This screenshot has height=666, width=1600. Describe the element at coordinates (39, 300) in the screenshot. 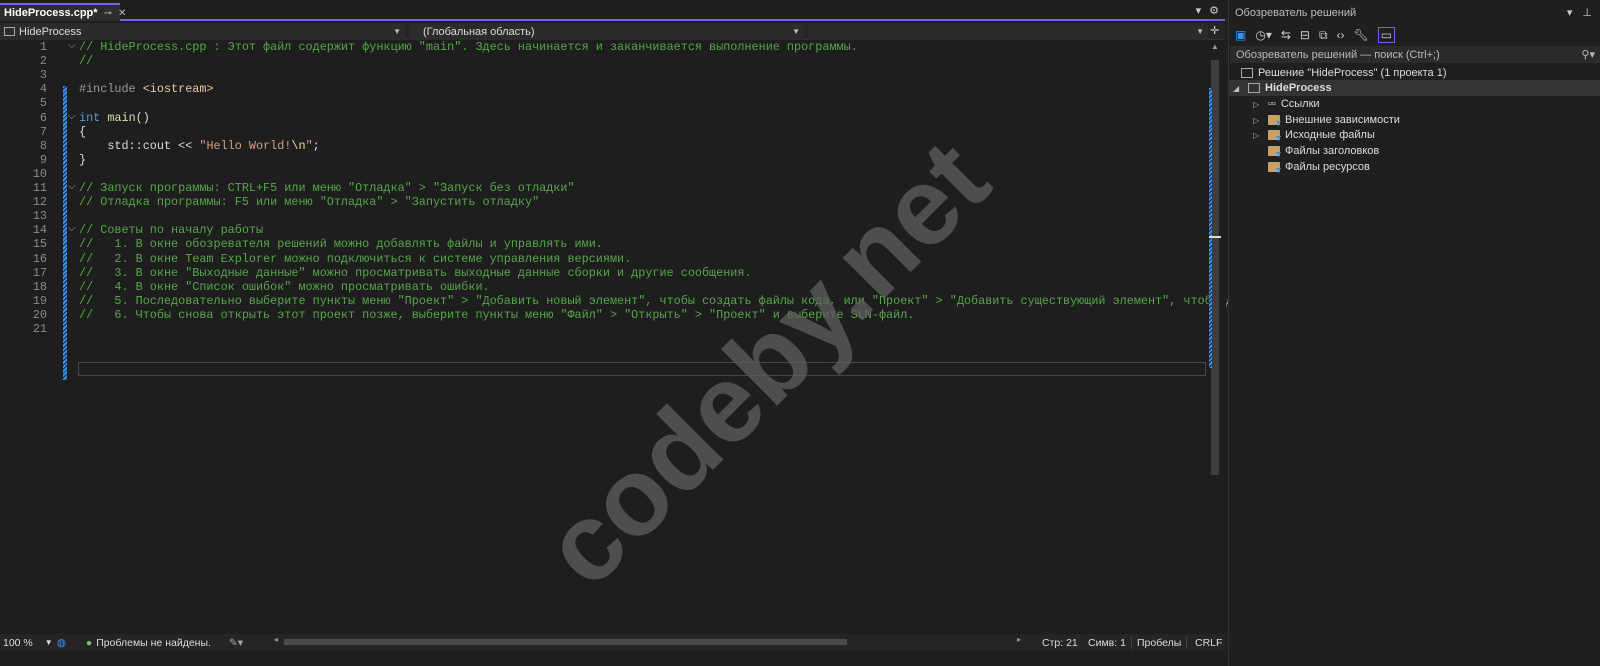

I see `line-number: 19` at that location.